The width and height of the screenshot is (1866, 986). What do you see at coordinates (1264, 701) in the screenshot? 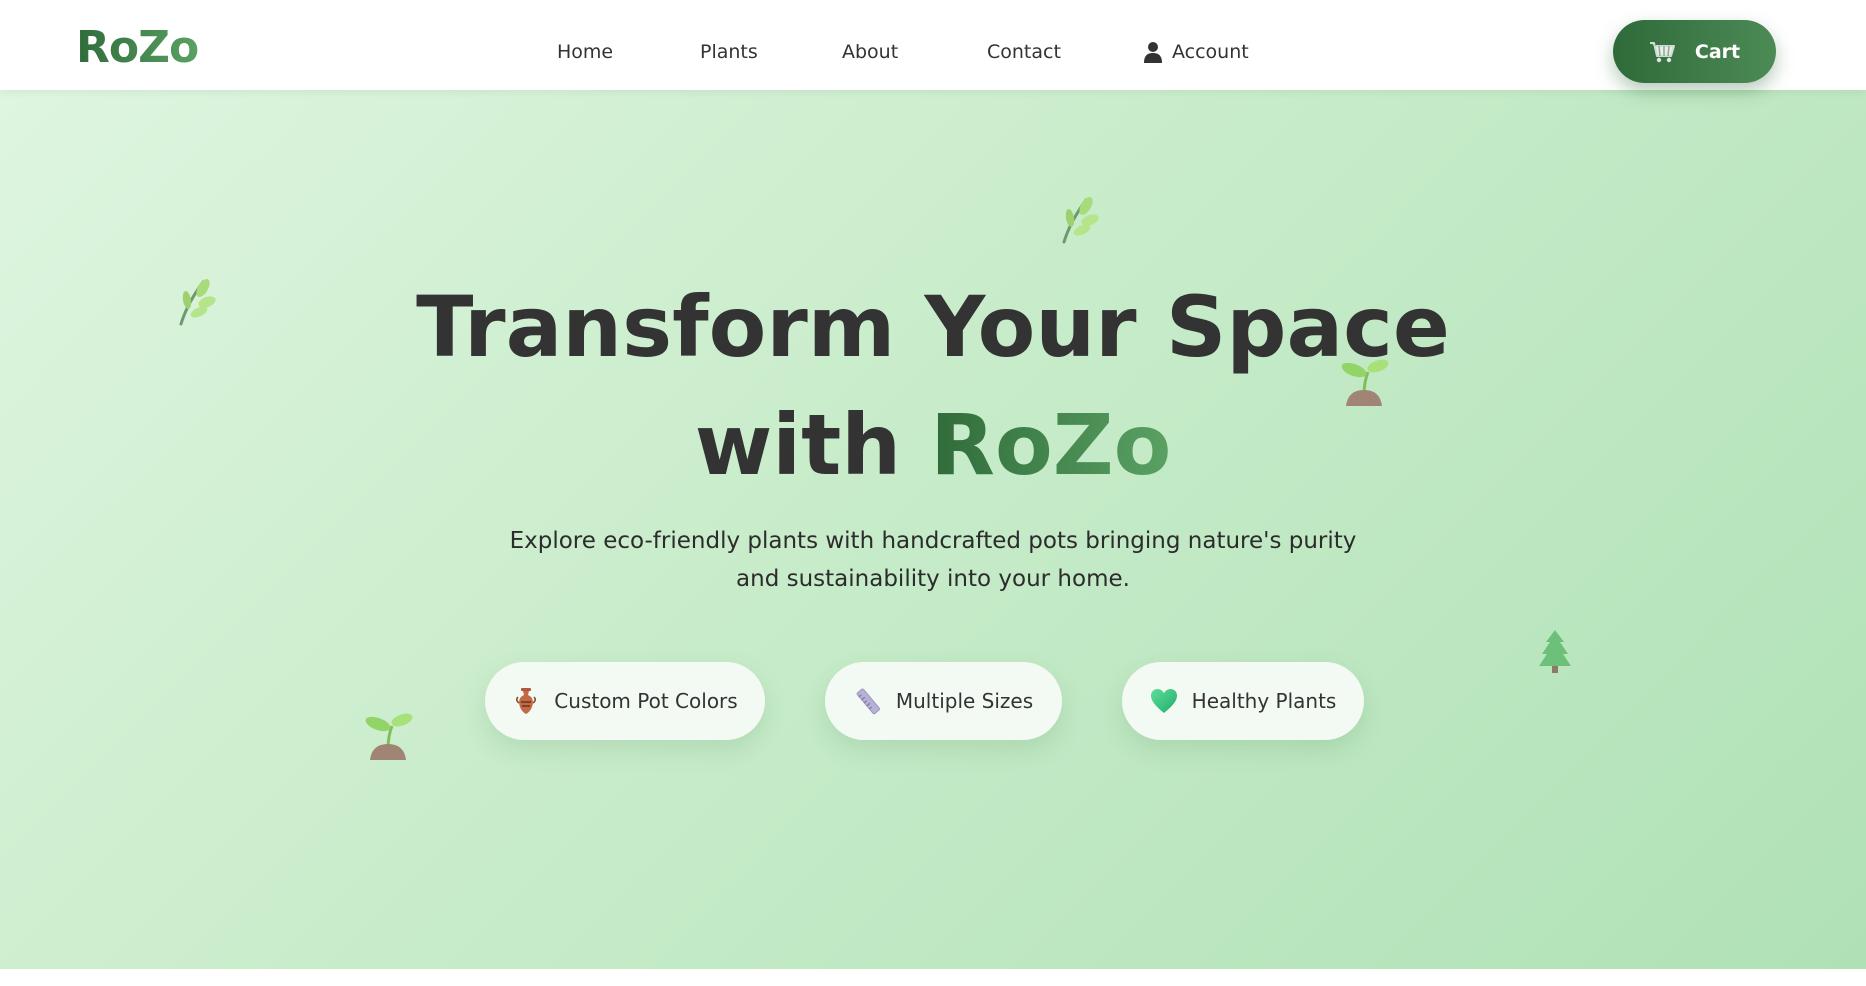
I see `feature-label: Healthy Plants` at bounding box center [1264, 701].